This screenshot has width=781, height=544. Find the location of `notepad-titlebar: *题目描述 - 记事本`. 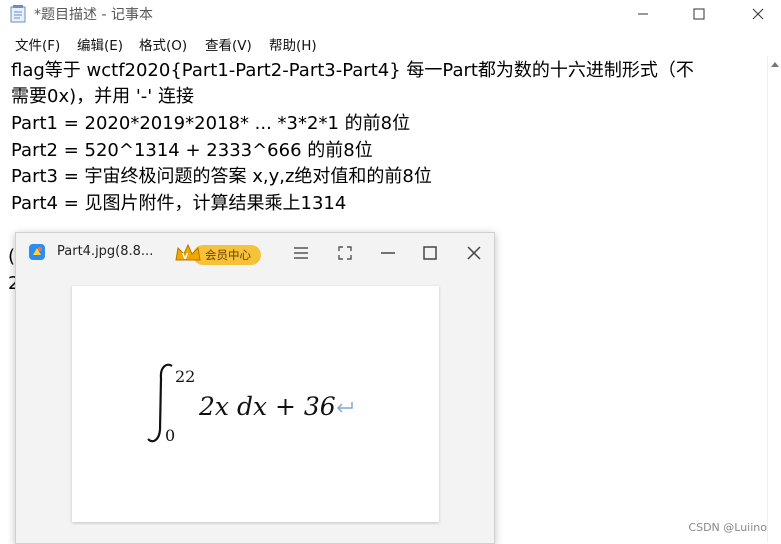

notepad-titlebar: *题目描述 - 记事本 is located at coordinates (390, 14).